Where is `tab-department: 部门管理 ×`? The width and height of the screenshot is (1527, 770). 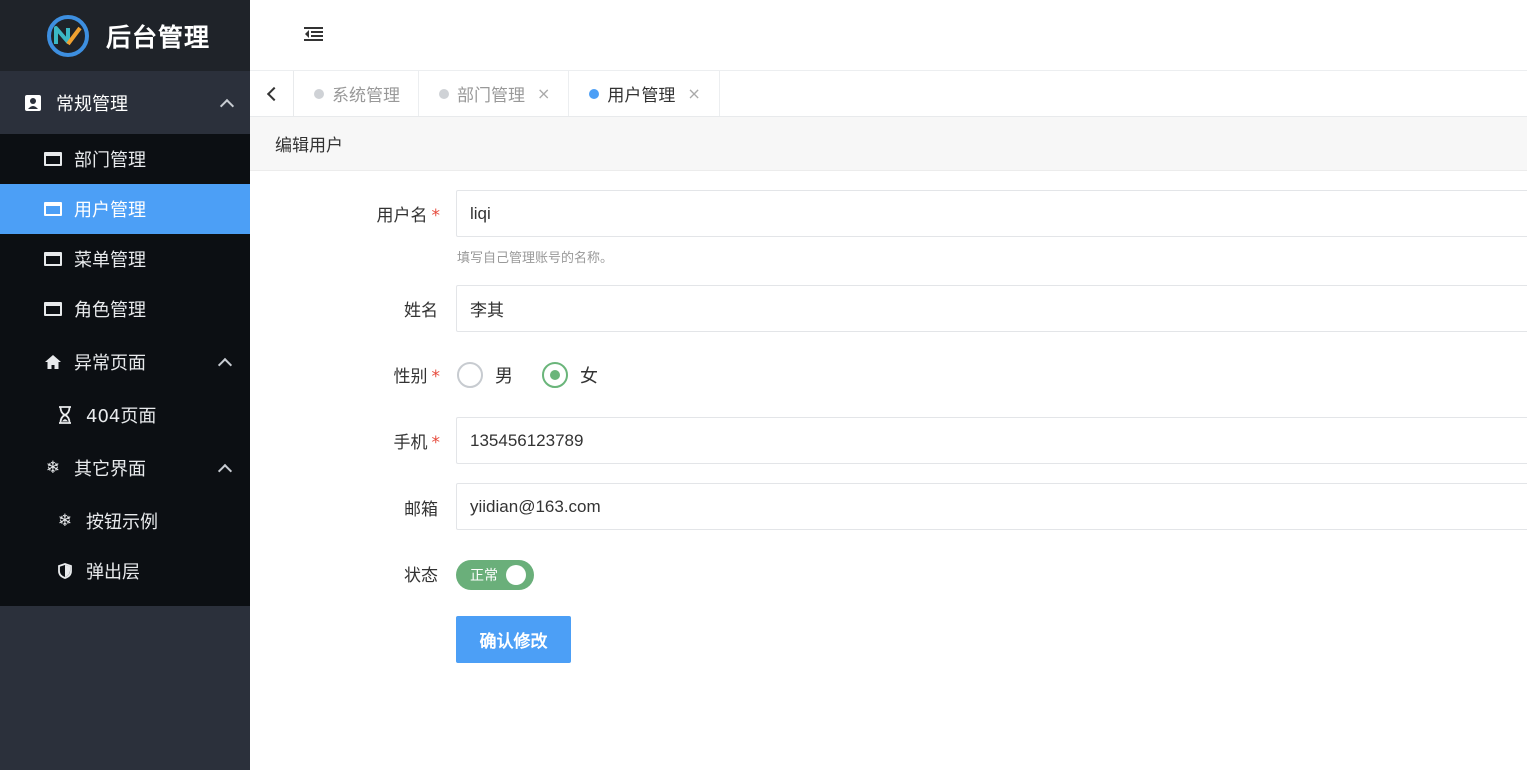 tab-department: 部门管理 × is located at coordinates (494, 93).